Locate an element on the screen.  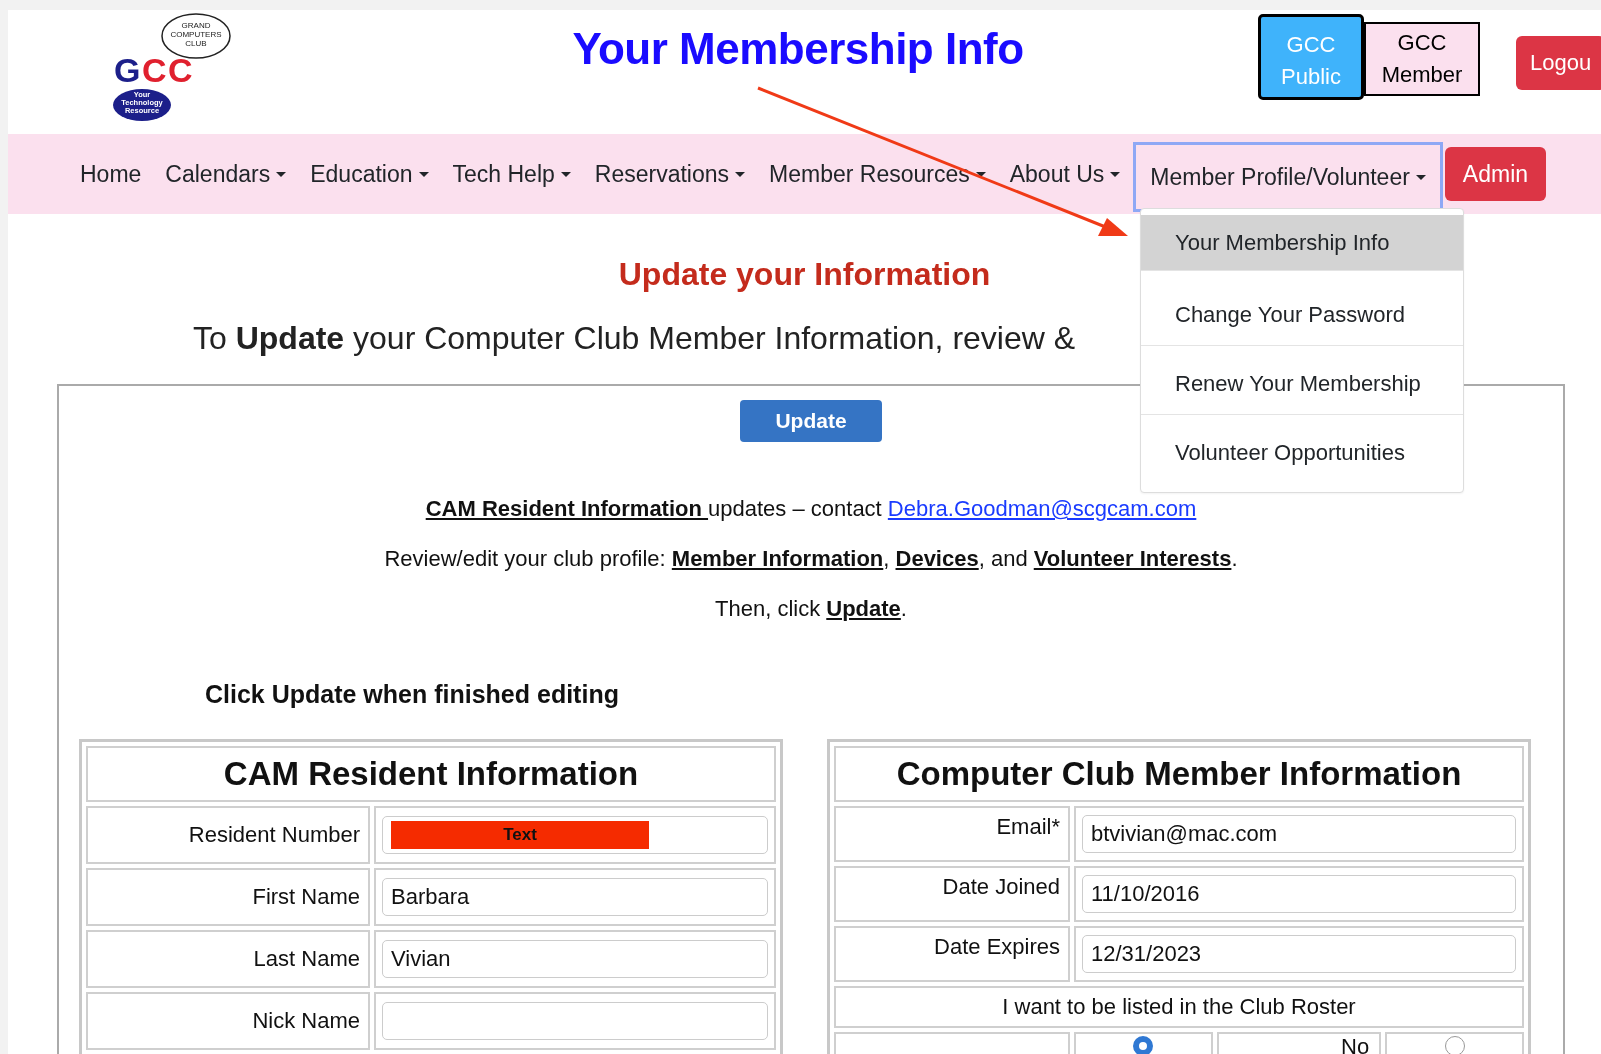
logo-text: COMPUTERS is located at coordinates (196, 34).